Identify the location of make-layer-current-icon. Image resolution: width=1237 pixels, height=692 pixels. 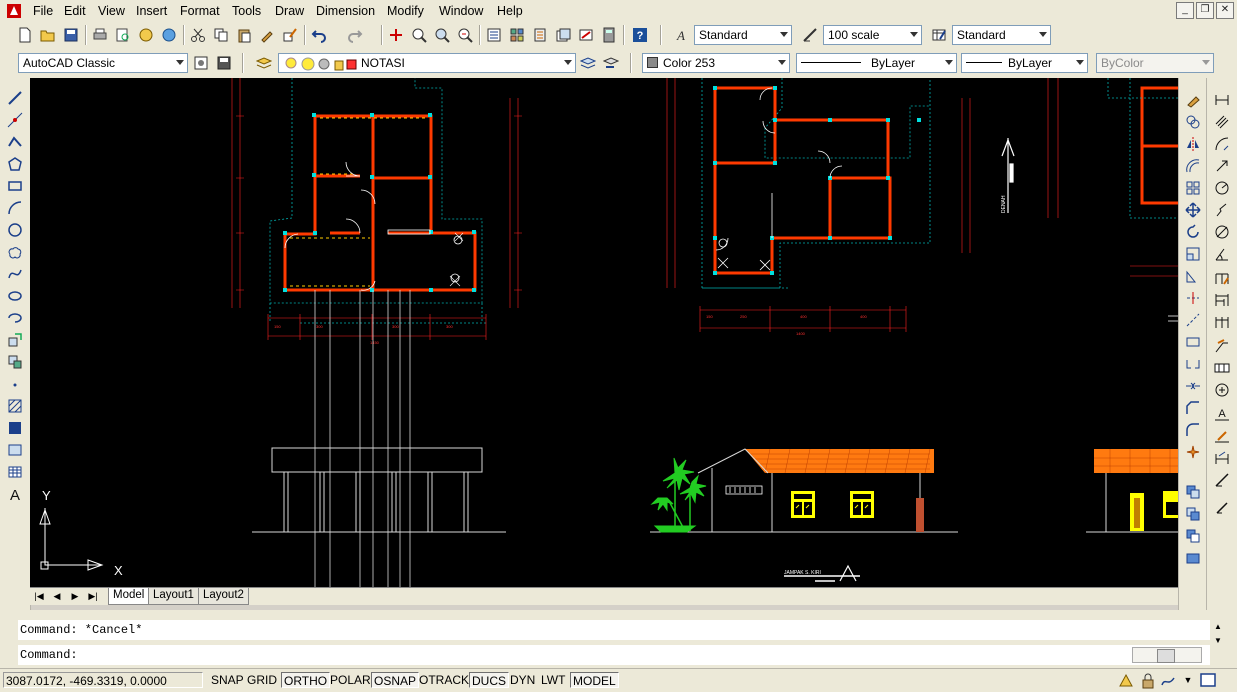
(588, 63).